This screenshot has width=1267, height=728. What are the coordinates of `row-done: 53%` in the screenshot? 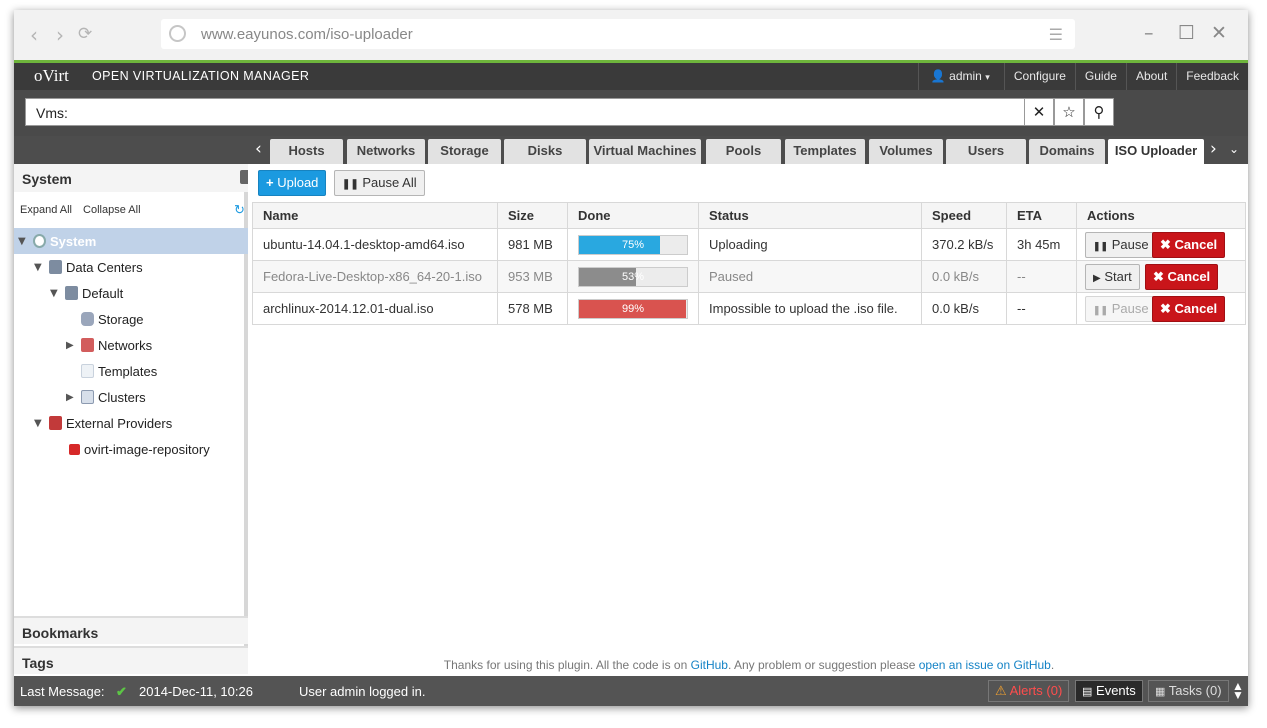 It's located at (633, 276).